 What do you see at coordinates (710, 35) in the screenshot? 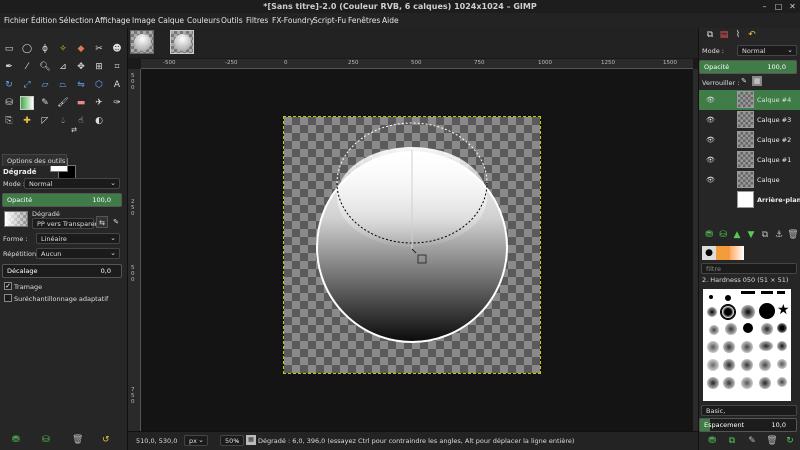
I see `layers-tab-icon: ⧉` at bounding box center [710, 35].